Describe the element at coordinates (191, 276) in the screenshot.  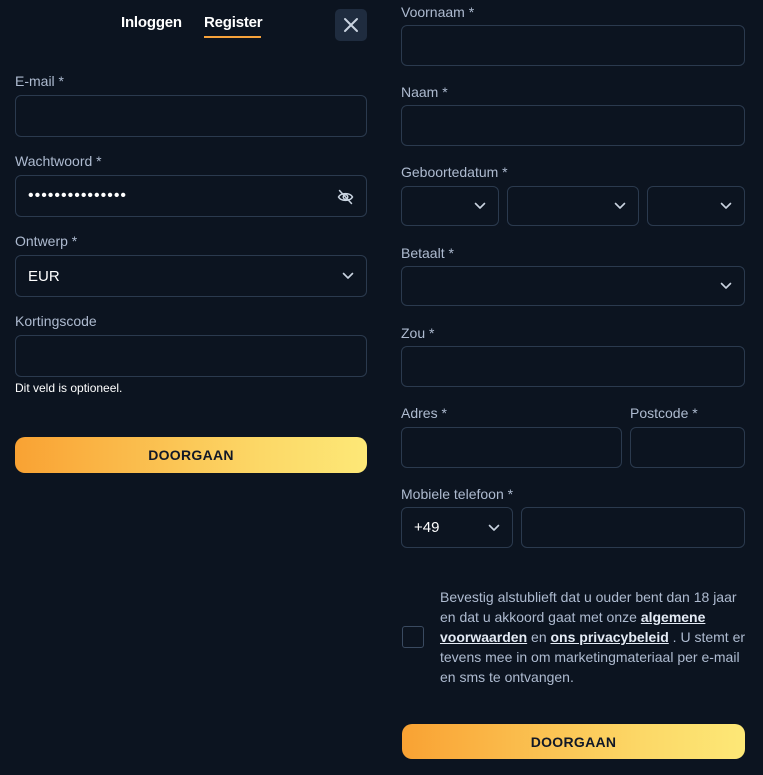
I see `currency-select: EUR` at that location.